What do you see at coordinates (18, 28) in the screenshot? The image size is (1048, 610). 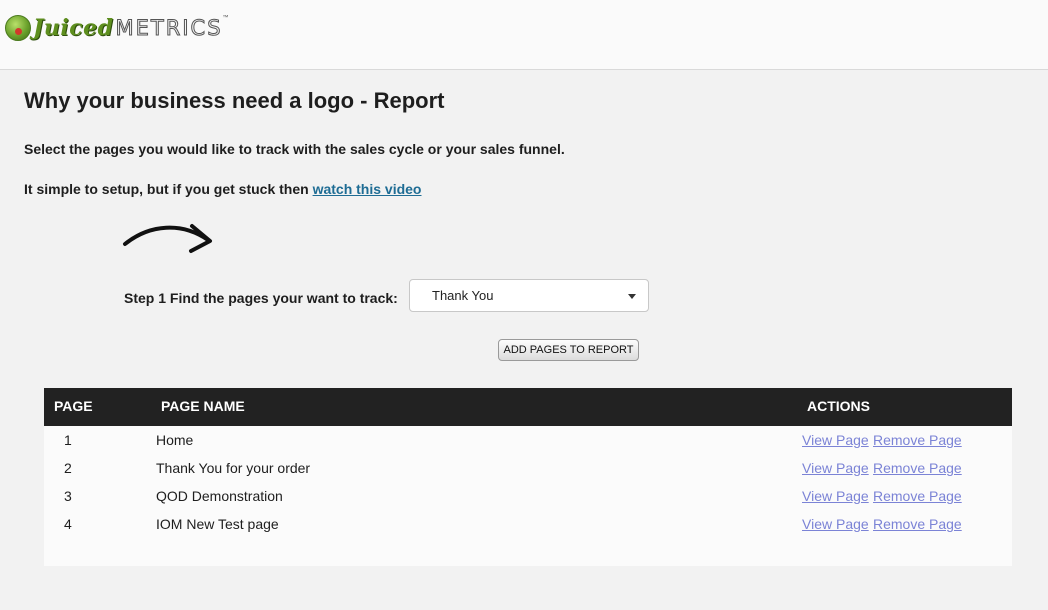 I see `logo-badge-icon` at bounding box center [18, 28].